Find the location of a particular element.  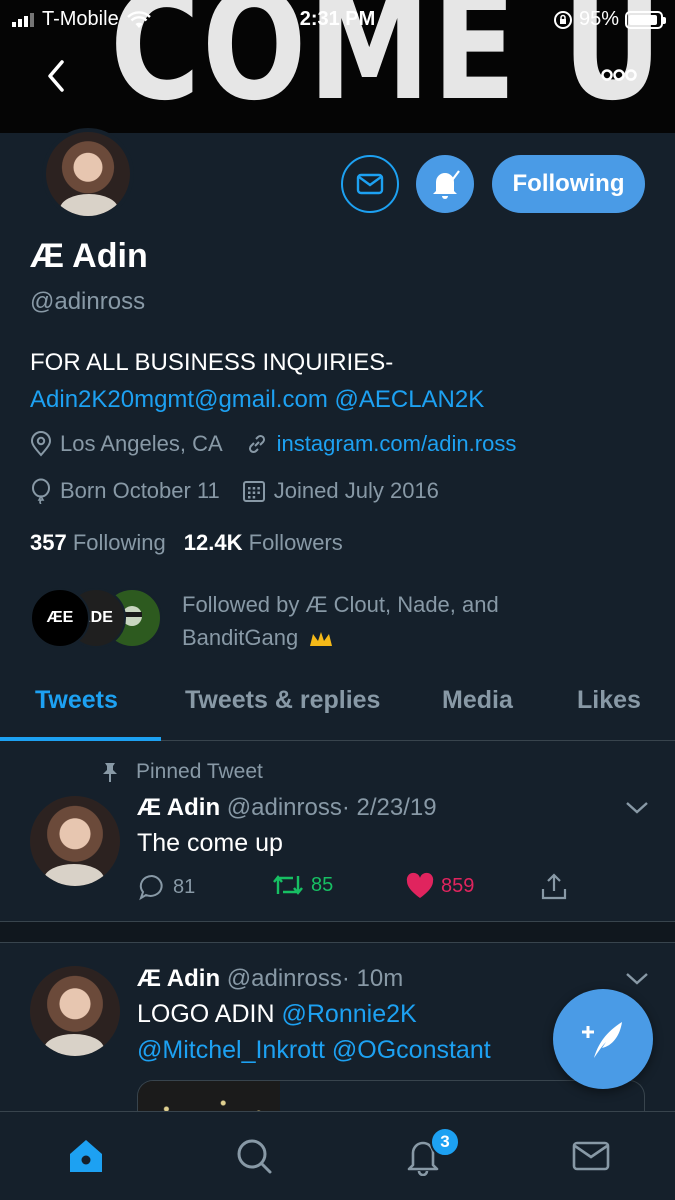

following-stat: 357 Following is located at coordinates (98, 543).